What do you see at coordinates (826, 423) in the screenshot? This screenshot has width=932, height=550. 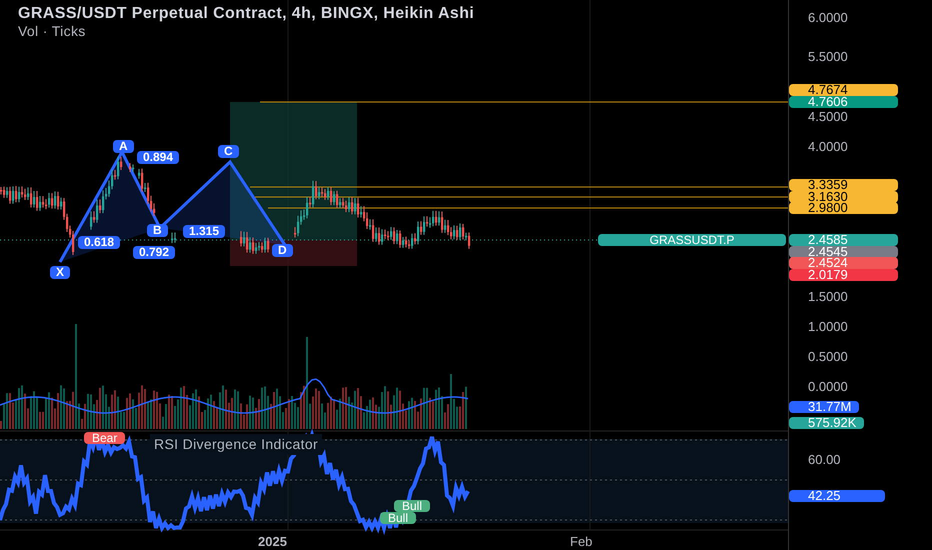 I see `volume-badge: 575.92K` at bounding box center [826, 423].